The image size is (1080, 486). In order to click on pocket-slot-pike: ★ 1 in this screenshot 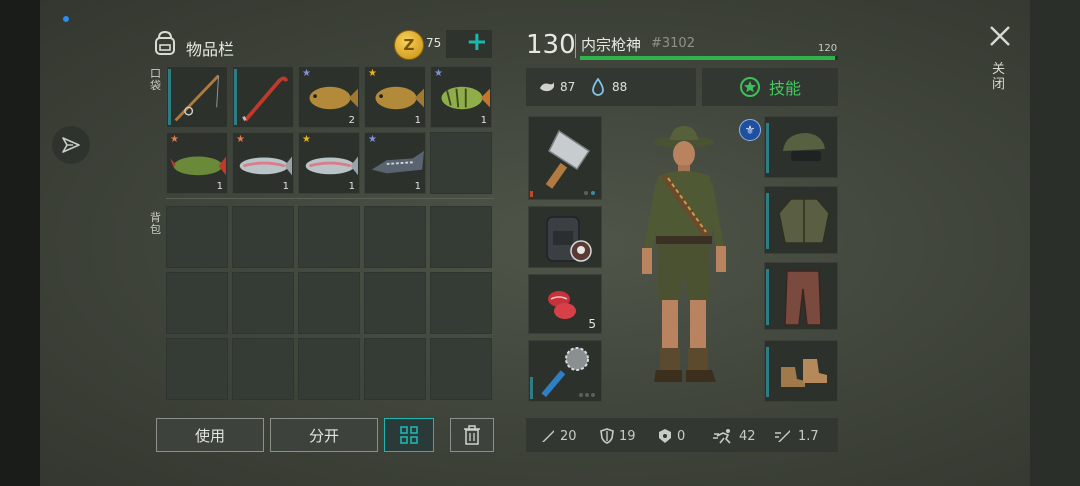, I will do `click(197, 163)`.